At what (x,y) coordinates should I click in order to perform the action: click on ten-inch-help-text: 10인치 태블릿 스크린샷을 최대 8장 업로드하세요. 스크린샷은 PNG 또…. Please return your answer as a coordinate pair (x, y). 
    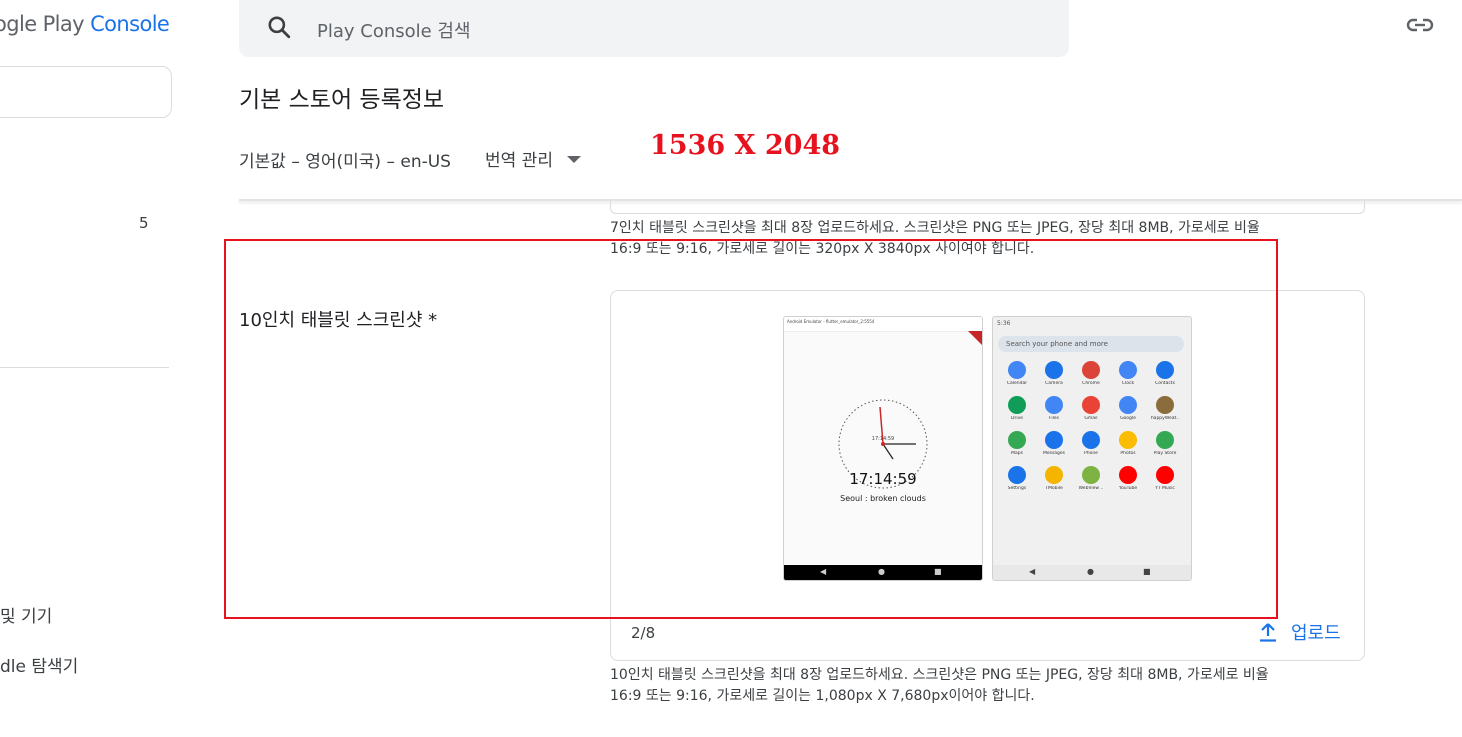
    Looking at the image, I should click on (990, 686).